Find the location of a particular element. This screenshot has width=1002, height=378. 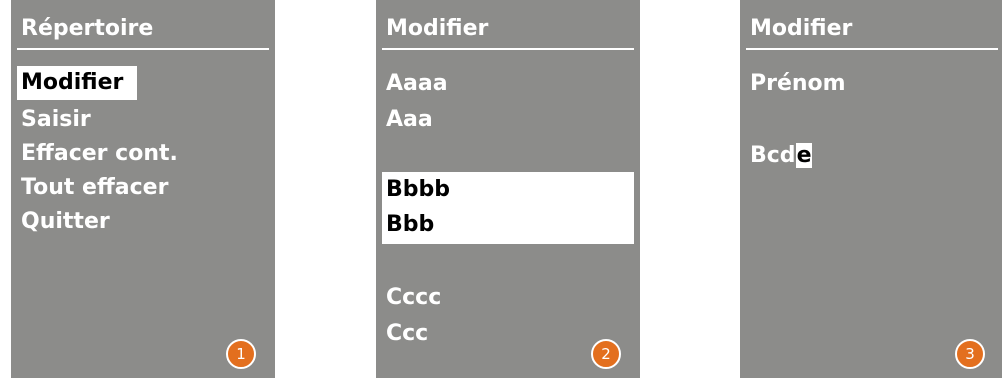

list-item-entry-2-line2: Bbb is located at coordinates (410, 224).